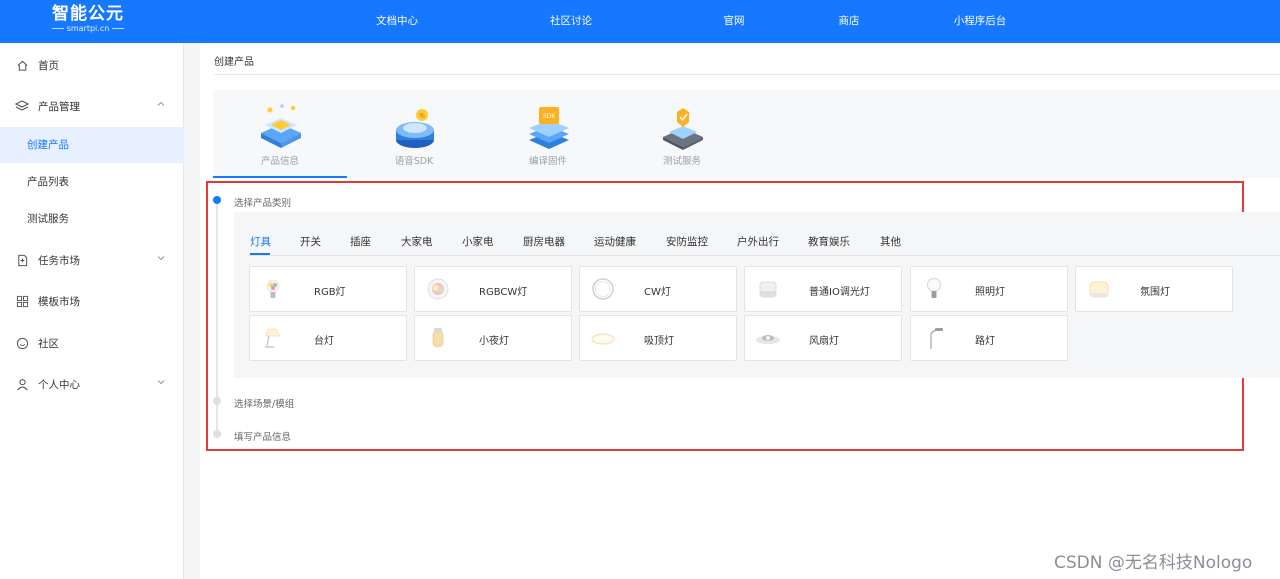 The width and height of the screenshot is (1280, 579). What do you see at coordinates (1153, 563) in the screenshot?
I see `csdn-watermark: CSDN @无名科技Nologo` at bounding box center [1153, 563].